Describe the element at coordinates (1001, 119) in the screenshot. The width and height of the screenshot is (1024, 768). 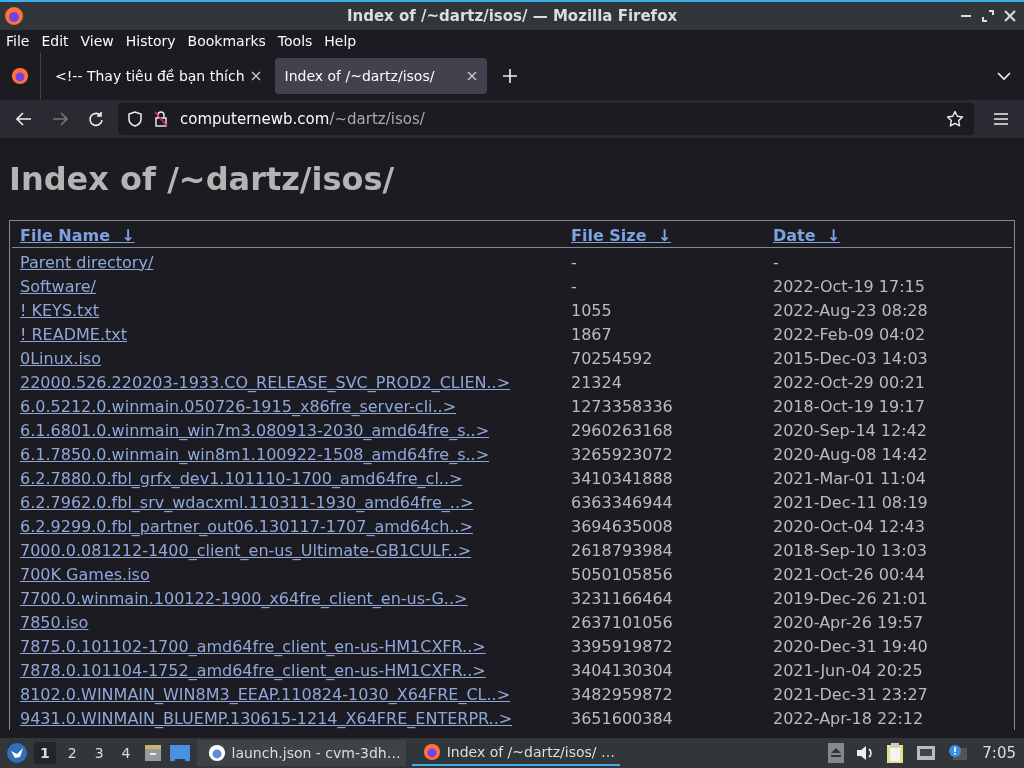
I see `menu-icon` at that location.